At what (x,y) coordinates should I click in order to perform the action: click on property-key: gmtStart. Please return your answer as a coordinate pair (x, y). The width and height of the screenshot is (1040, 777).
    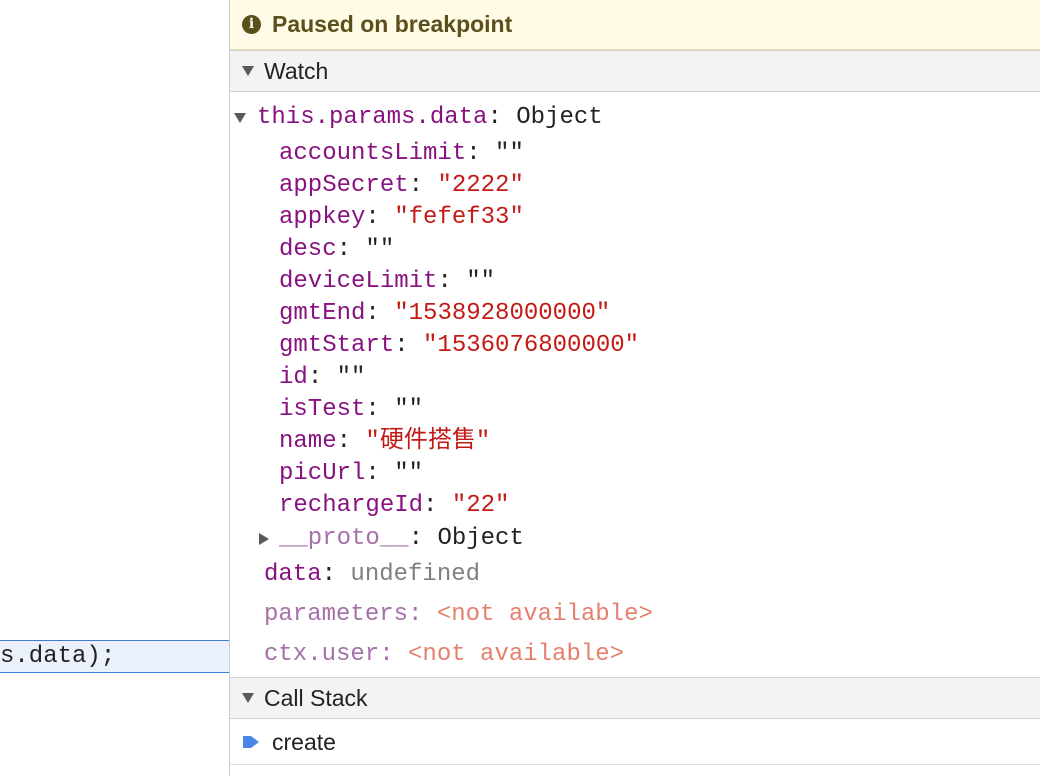
    Looking at the image, I should click on (337, 345).